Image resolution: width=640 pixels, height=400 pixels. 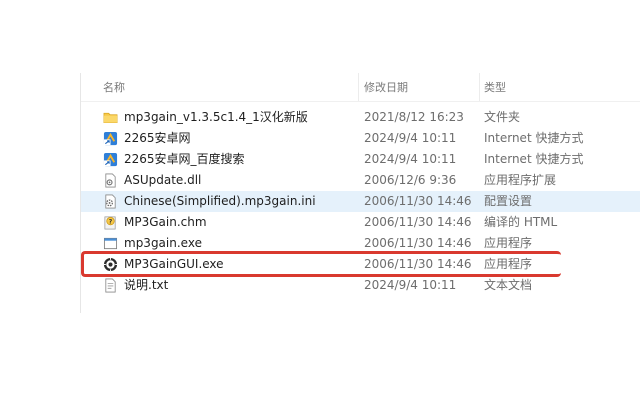 I want to click on file-name: 说明.txt, so click(x=146, y=285).